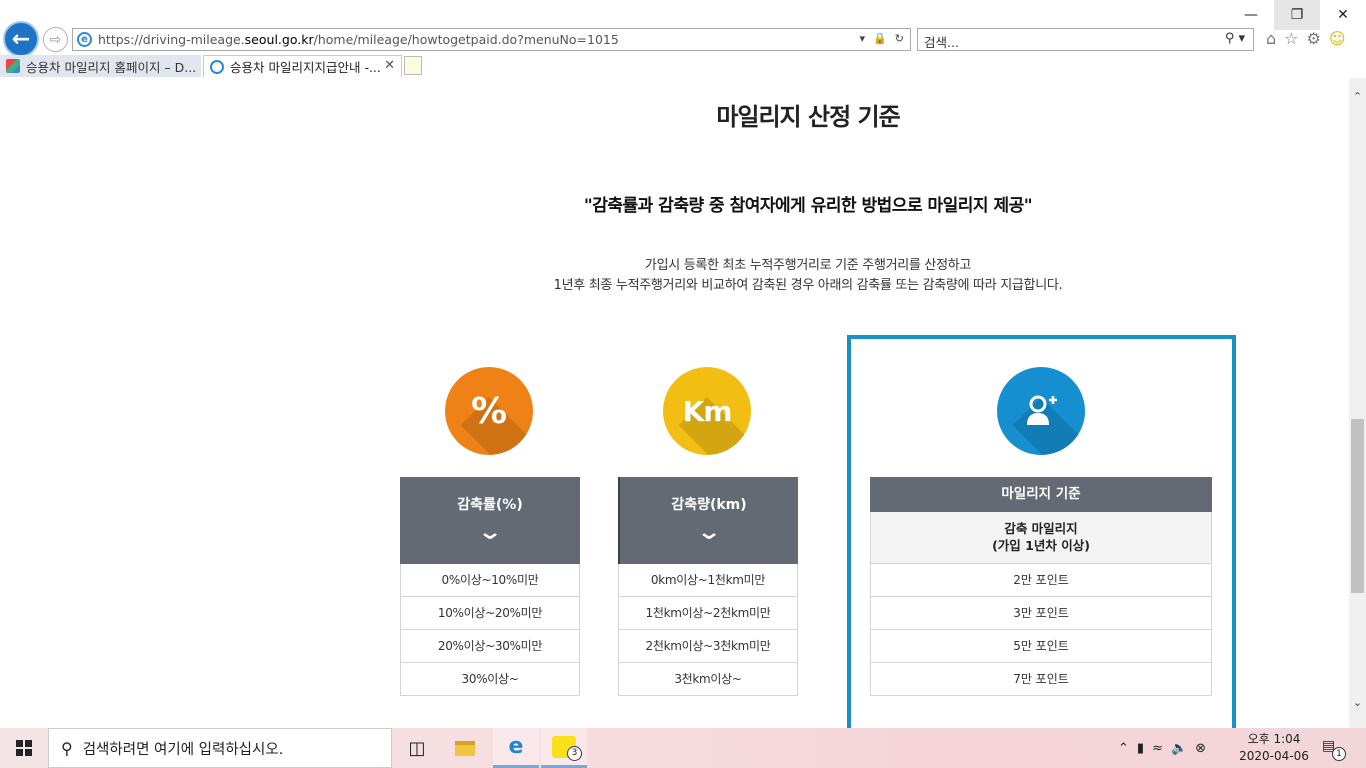 This screenshot has width=1366, height=768. I want to click on browser-toolbar: ⌂ ☆ ⚙ ☺, so click(1306, 38).